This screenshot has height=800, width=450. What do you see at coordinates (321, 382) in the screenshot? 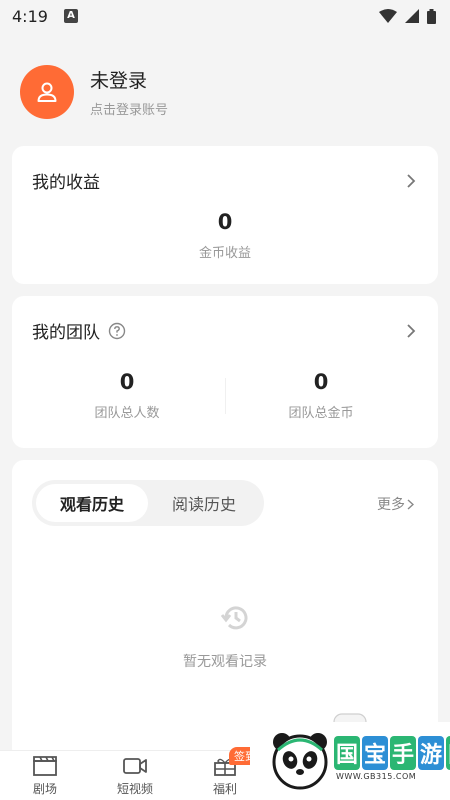
I see `team-coins-value: 0` at bounding box center [321, 382].